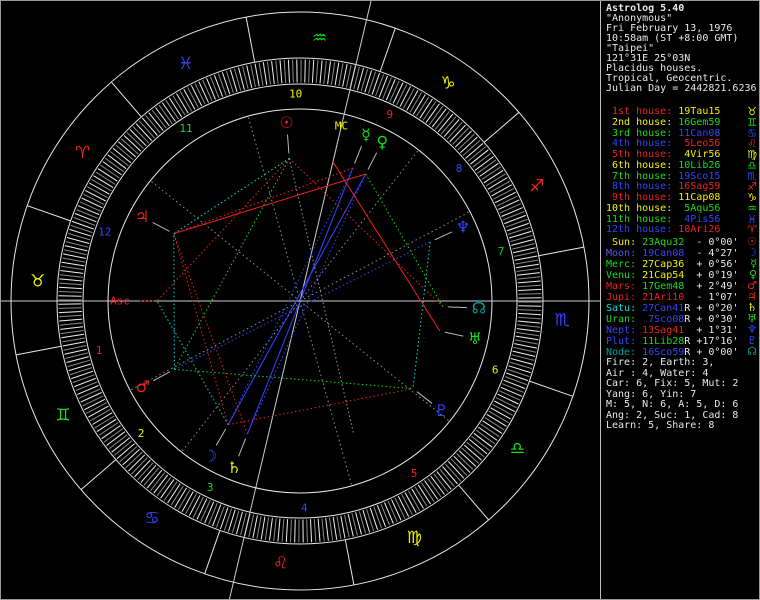  I want to click on stats-line: M: 5, N: 6, A: 5, D: 6, so click(672, 404).